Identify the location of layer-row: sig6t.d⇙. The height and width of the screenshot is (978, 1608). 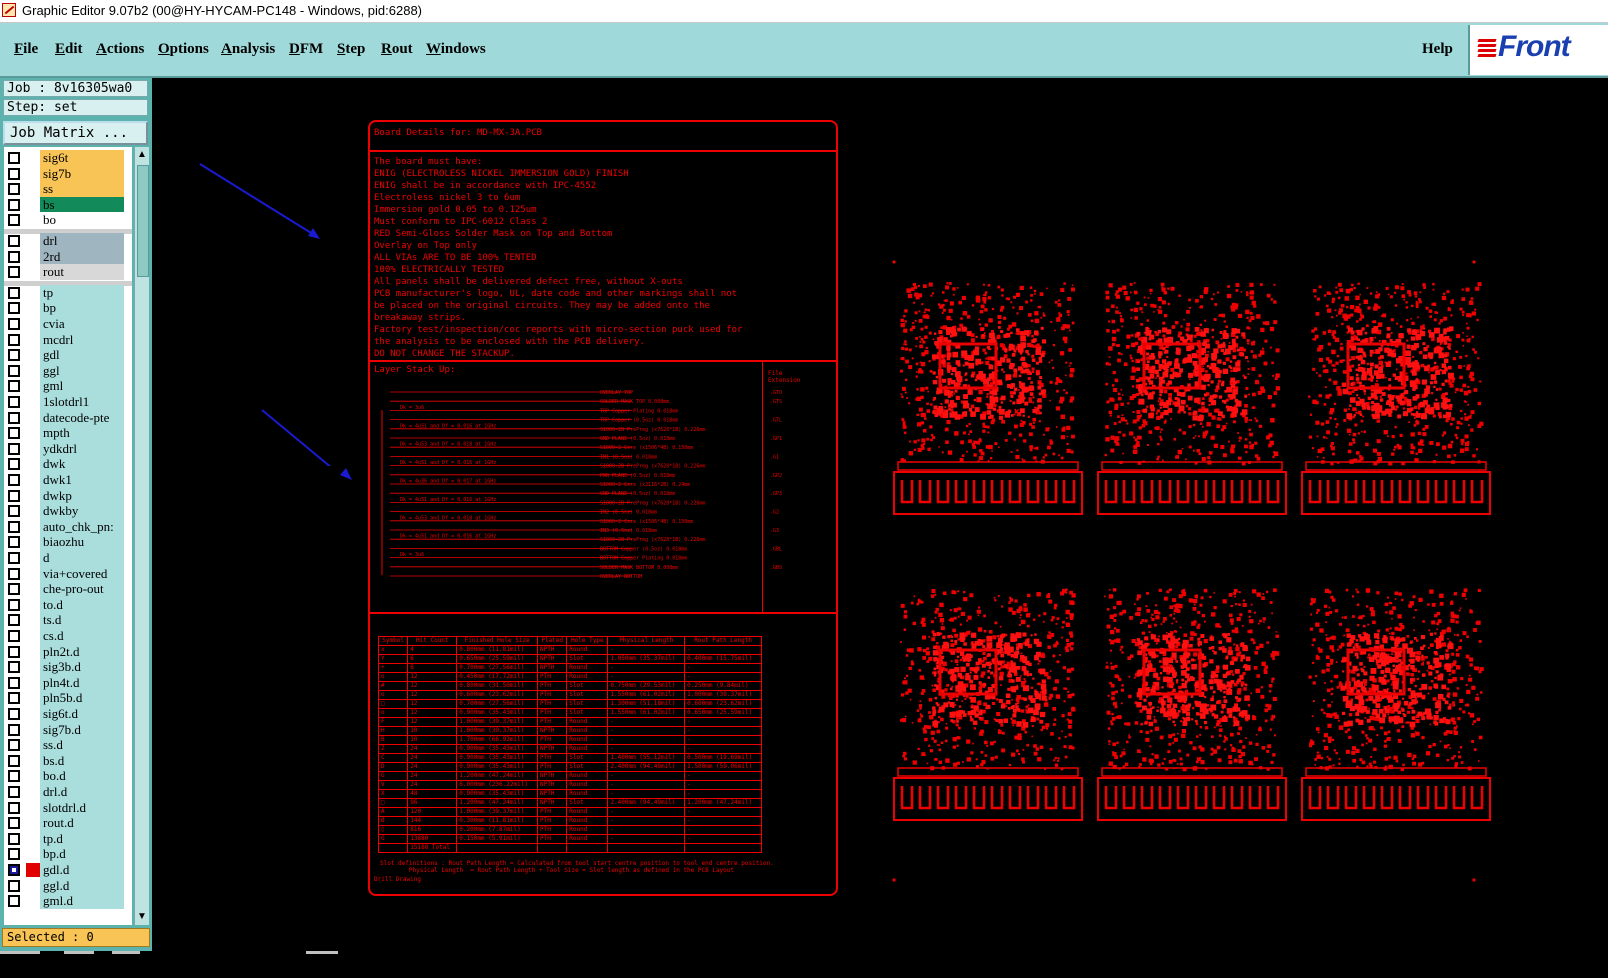
(68, 714).